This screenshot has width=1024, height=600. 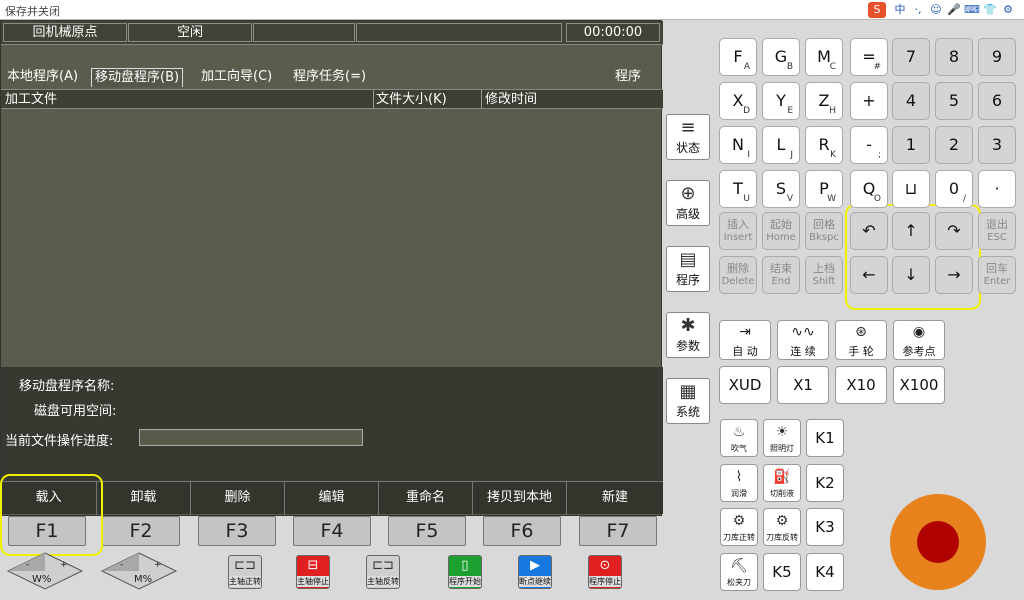 What do you see at coordinates (738, 231) in the screenshot?
I see `insert-key: 插入 Insert` at bounding box center [738, 231].